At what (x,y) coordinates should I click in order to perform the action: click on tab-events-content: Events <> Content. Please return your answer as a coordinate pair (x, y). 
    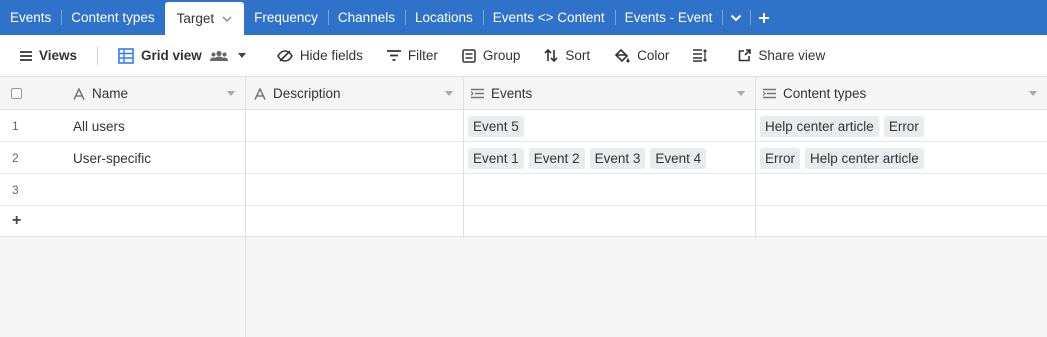
    Looking at the image, I should click on (548, 17).